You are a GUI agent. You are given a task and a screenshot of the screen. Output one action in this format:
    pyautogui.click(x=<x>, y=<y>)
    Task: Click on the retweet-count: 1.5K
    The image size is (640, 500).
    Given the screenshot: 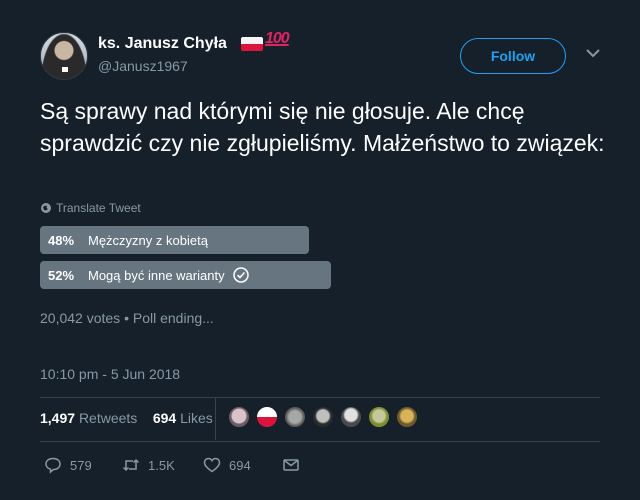 What is the action you would take?
    pyautogui.click(x=161, y=465)
    